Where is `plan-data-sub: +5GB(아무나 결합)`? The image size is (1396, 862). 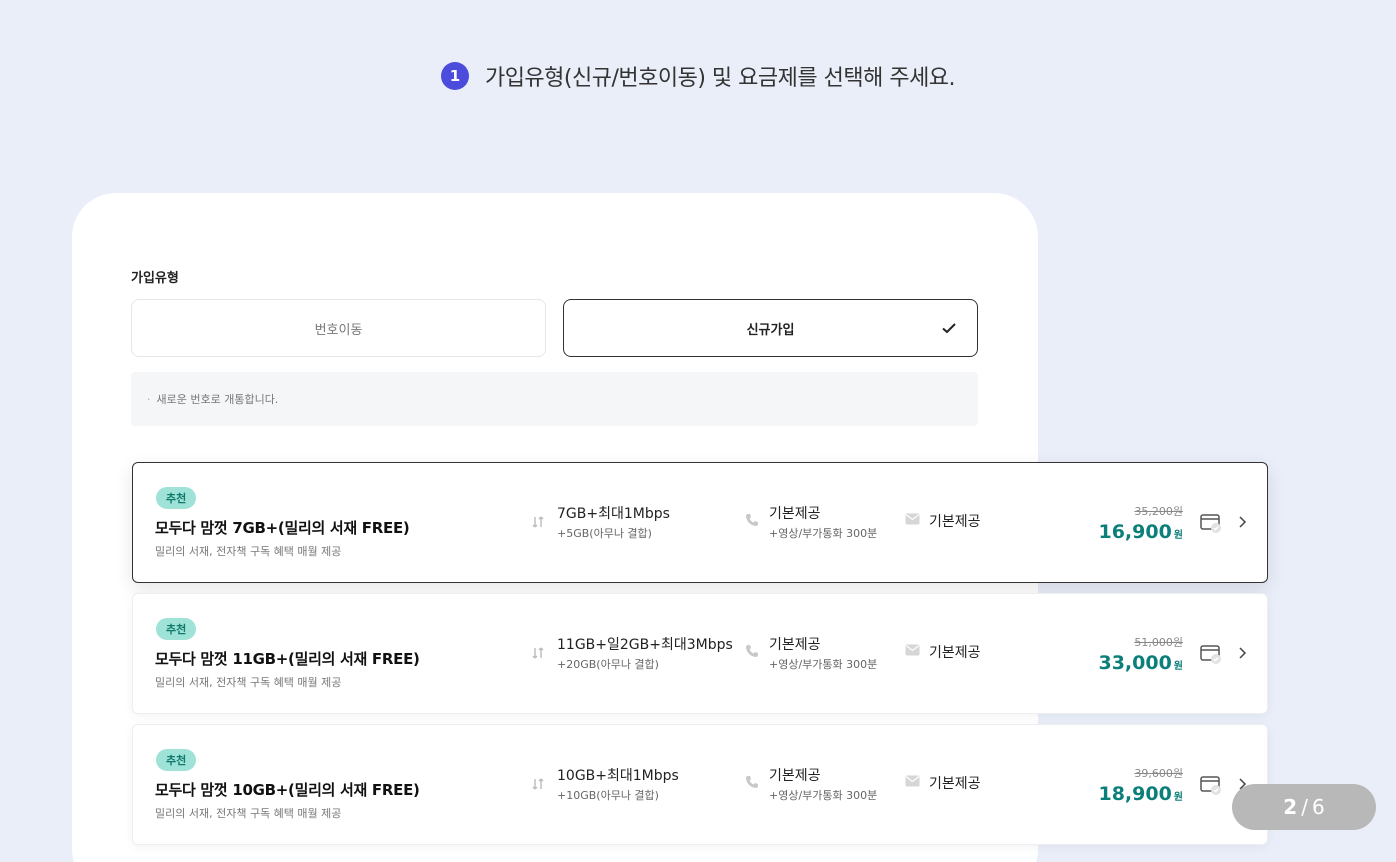 plan-data-sub: +5GB(아무나 결합) is located at coordinates (604, 533).